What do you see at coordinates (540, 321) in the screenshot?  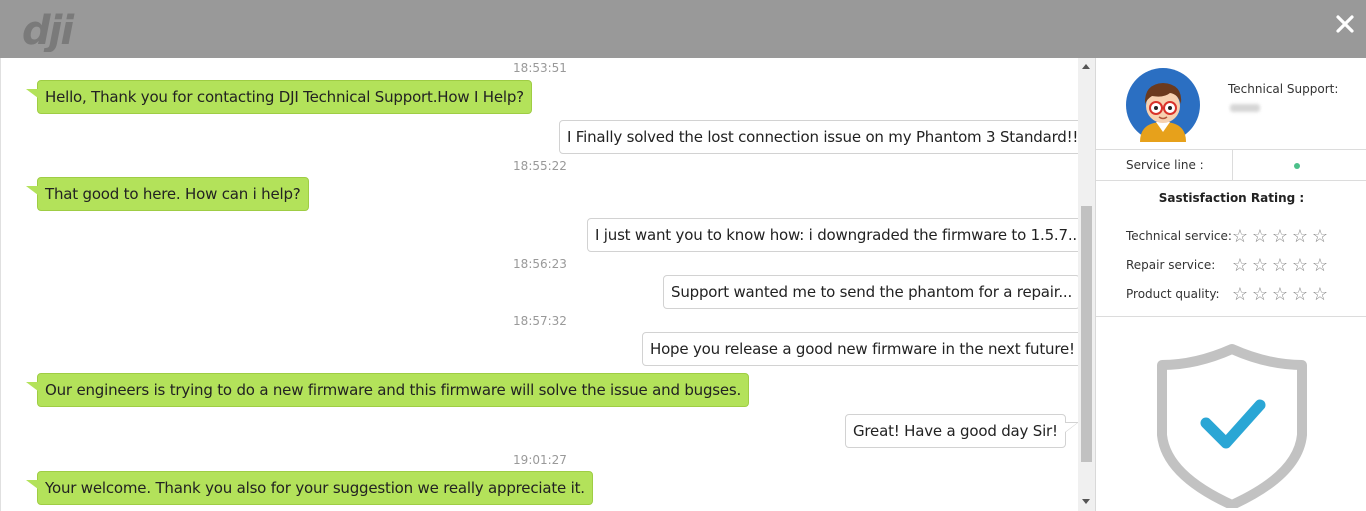 I see `timestamp: 18:57:32` at bounding box center [540, 321].